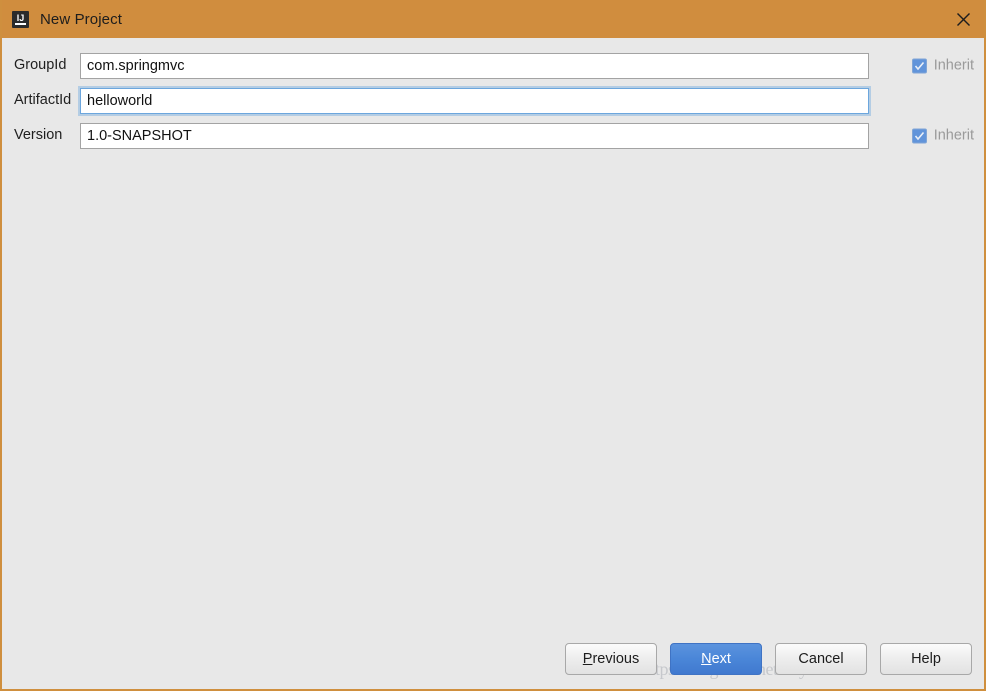 The width and height of the screenshot is (986, 691). Describe the element at coordinates (706, 659) in the screenshot. I see `next-button-mnemonic: N` at that location.